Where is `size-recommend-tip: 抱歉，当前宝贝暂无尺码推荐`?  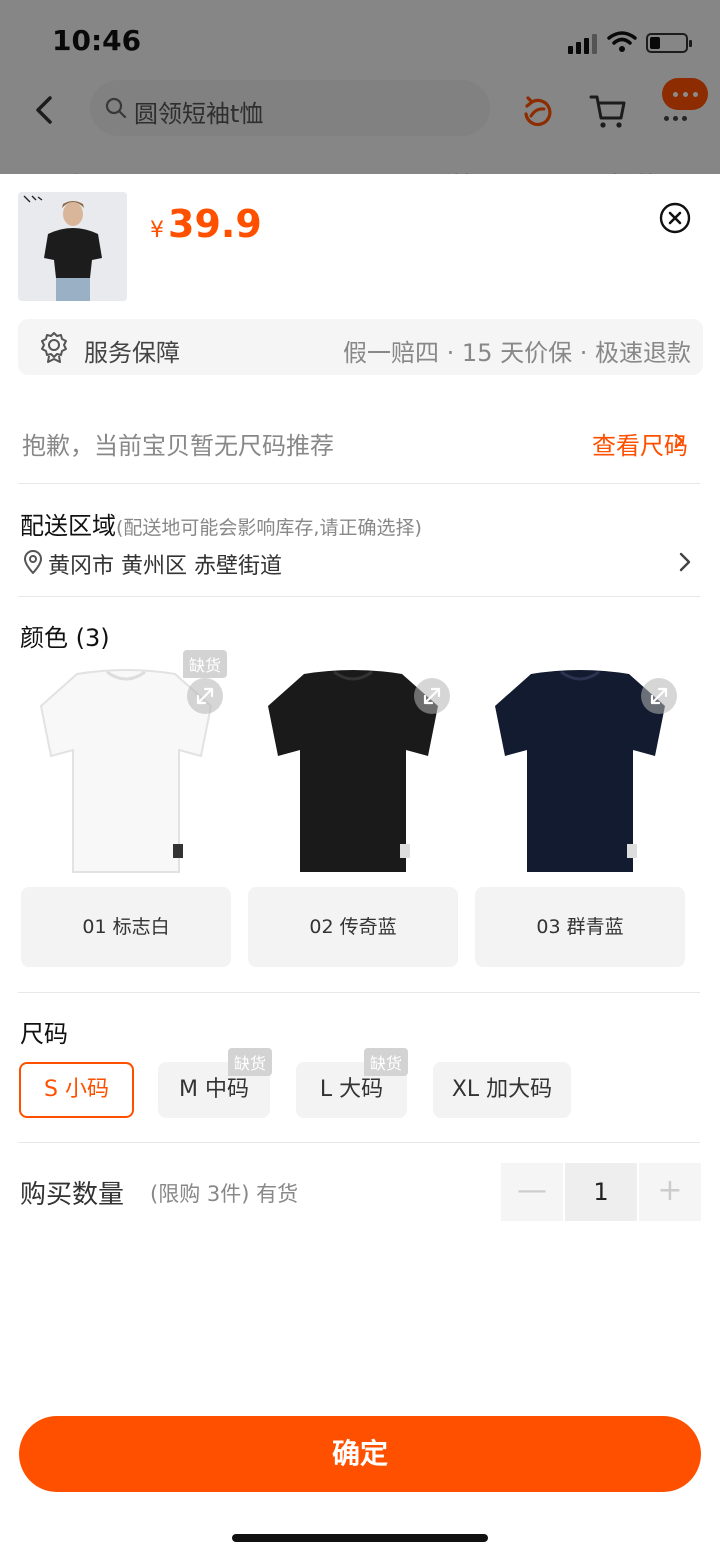
size-recommend-tip: 抱歉，当前宝贝暂无尺码推荐 is located at coordinates (178, 446).